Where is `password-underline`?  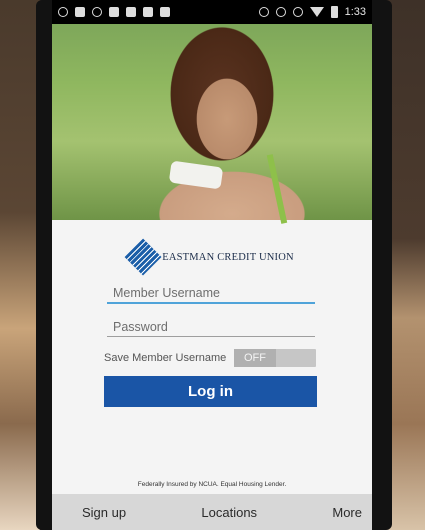 password-underline is located at coordinates (211, 336).